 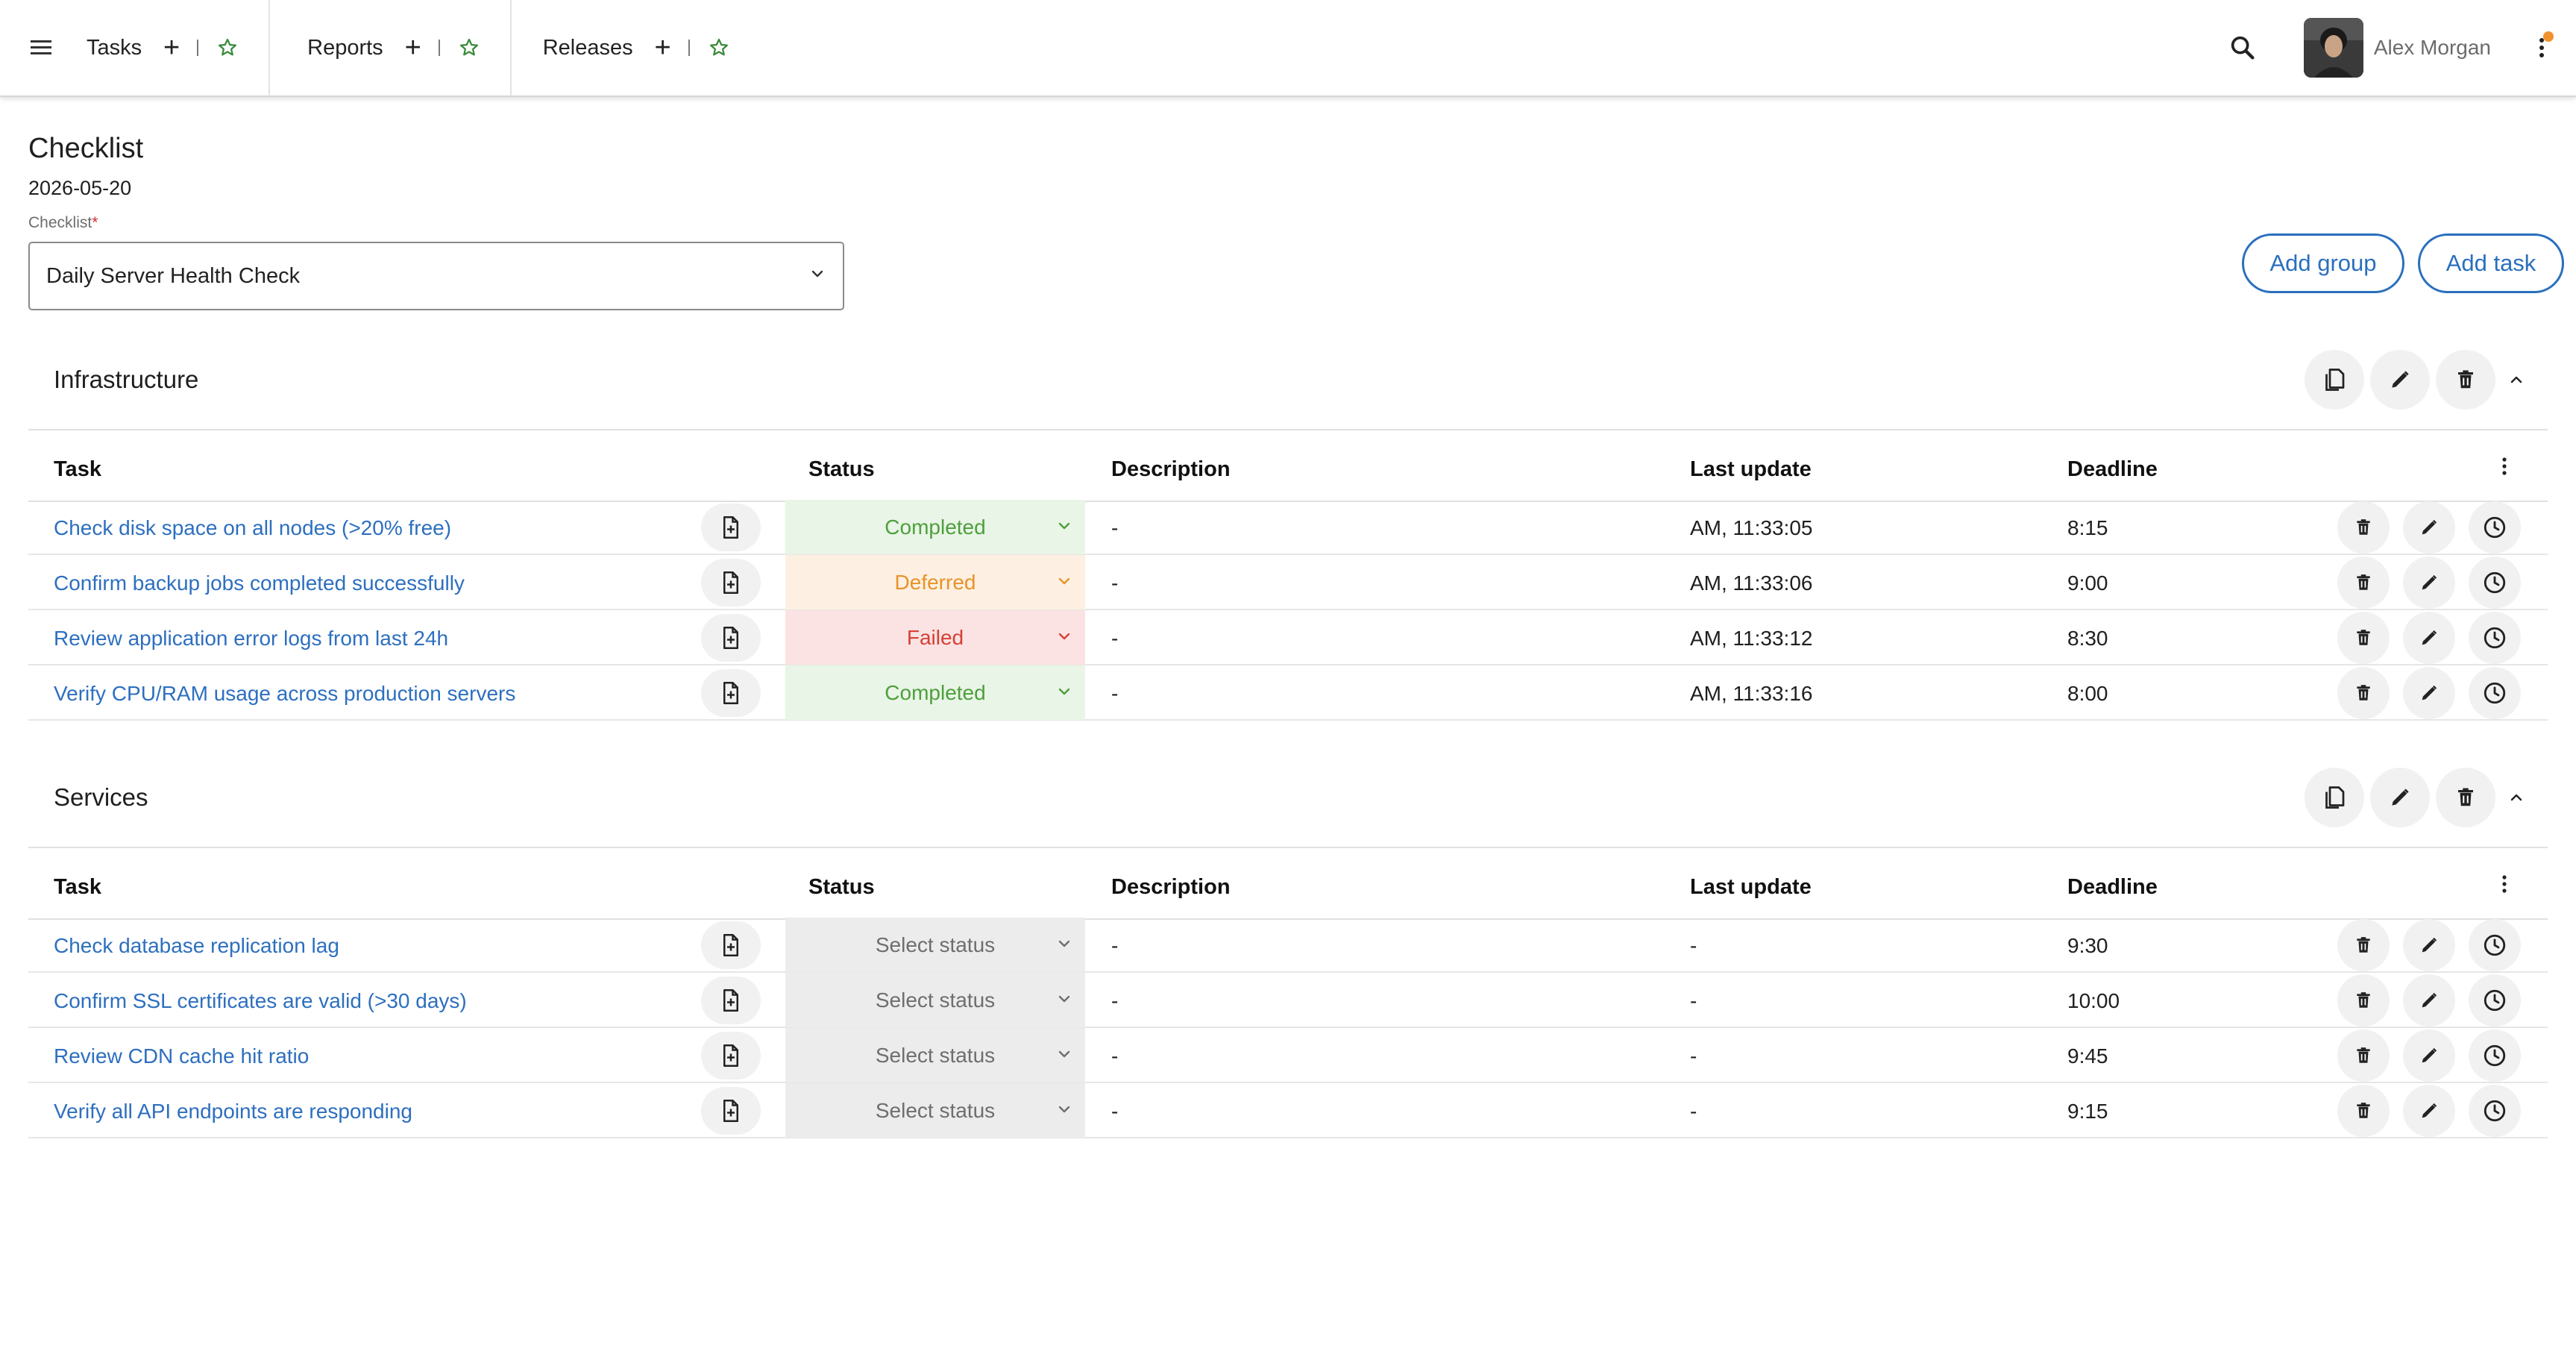 What do you see at coordinates (197, 946) in the screenshot?
I see `task-link: Check database replication lag` at bounding box center [197, 946].